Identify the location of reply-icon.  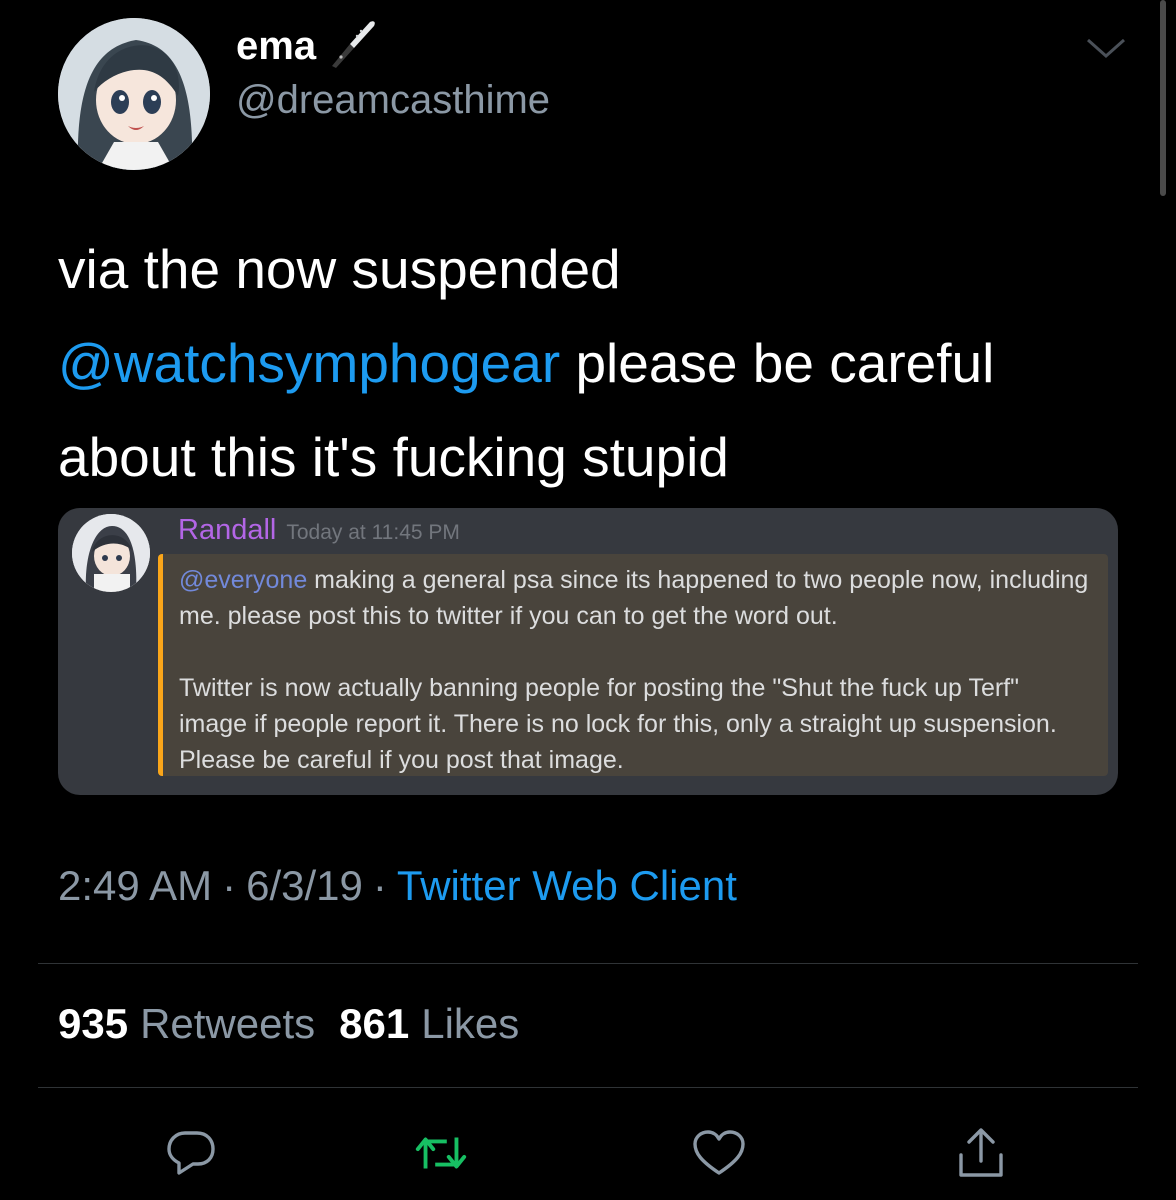
(191, 1153).